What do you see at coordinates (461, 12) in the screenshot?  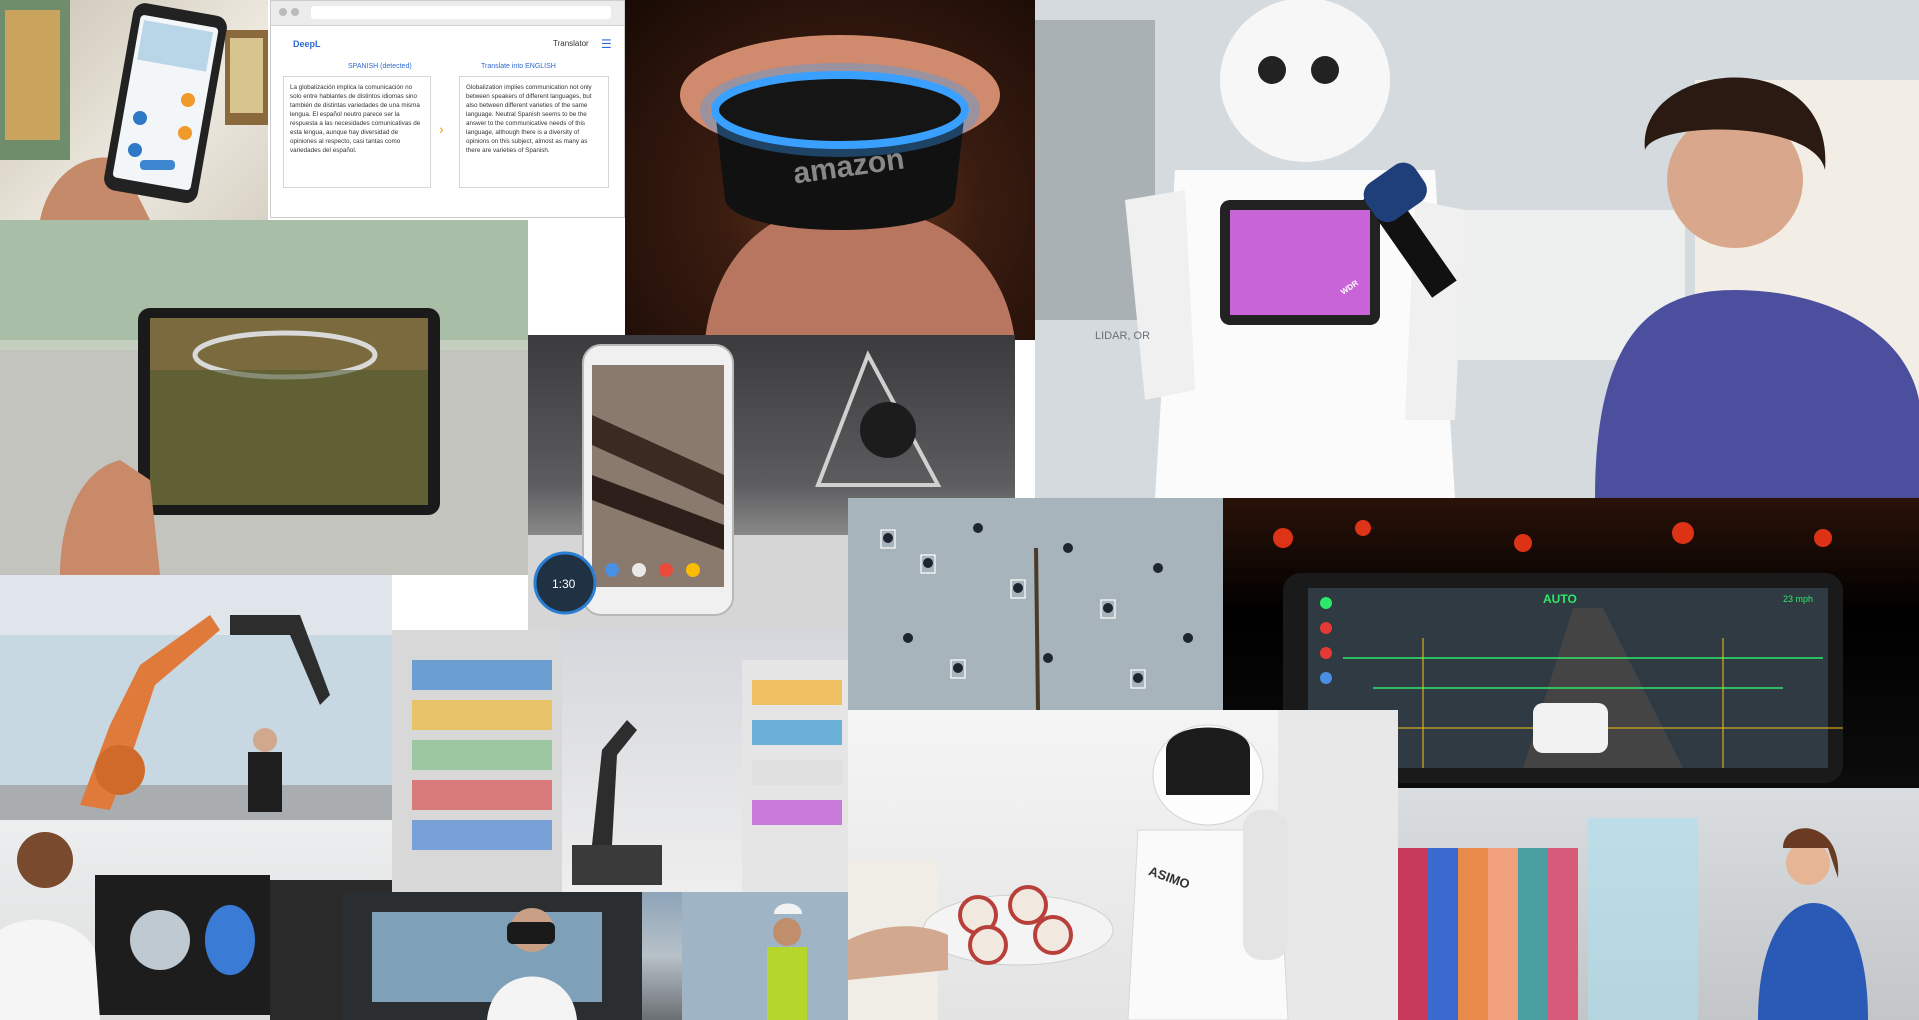 I see `address-bar` at bounding box center [461, 12].